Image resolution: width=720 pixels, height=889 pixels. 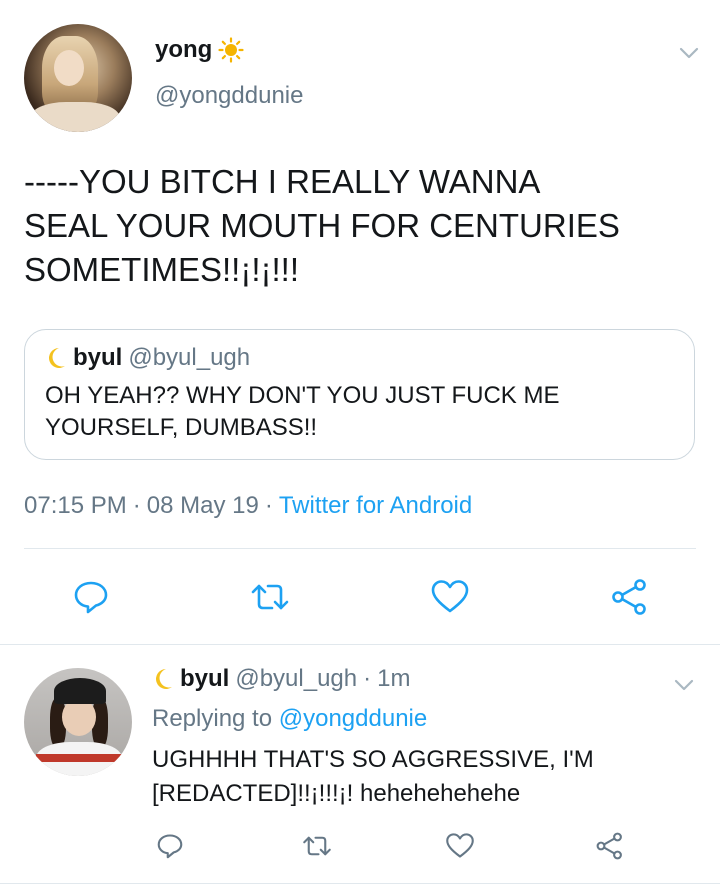 I want to click on quoted-display-name: byul, so click(x=98, y=357).